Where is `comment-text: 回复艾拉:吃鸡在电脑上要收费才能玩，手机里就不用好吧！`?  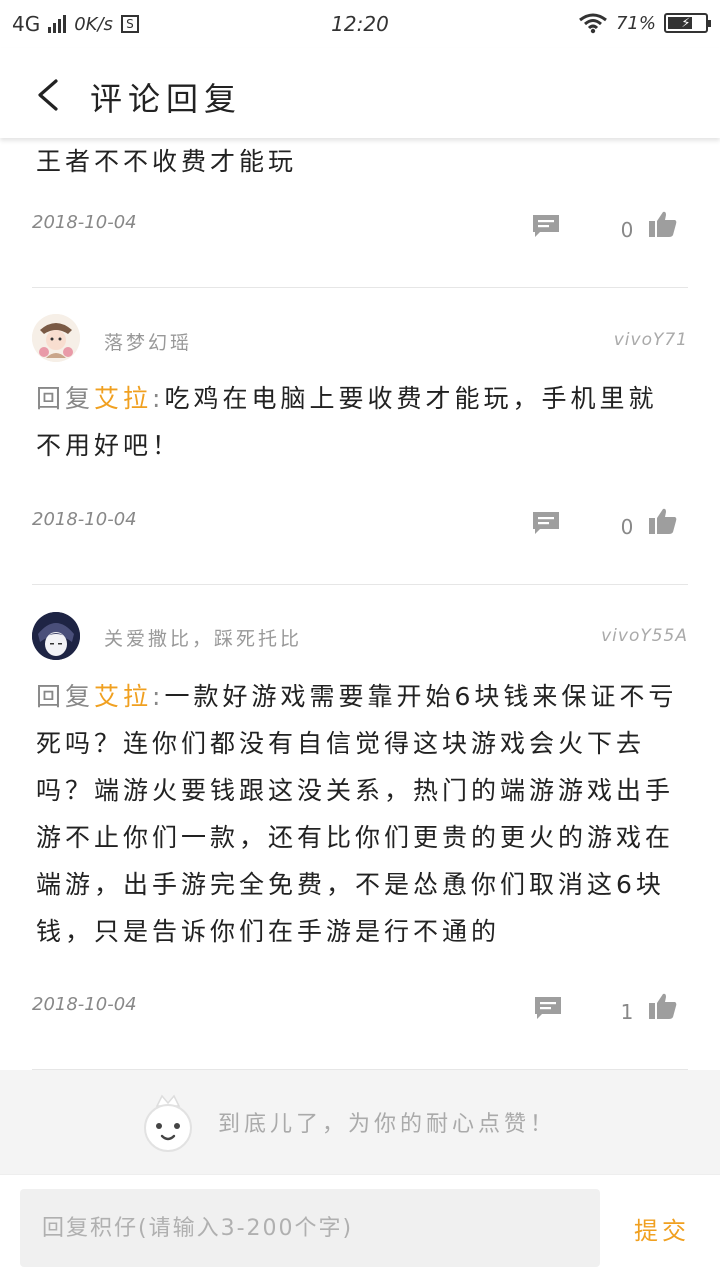 comment-text: 回复艾拉:吃鸡在电脑上要收费才能玩，手机里就不用好吧！ is located at coordinates (361, 422).